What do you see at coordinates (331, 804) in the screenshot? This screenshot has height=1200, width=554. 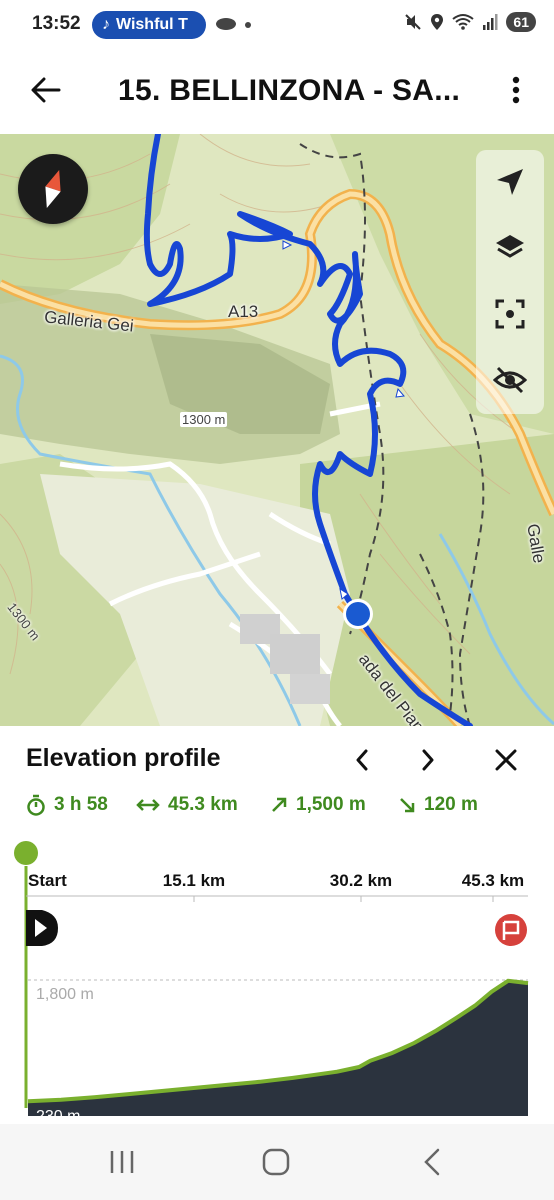 I see `stat-ascent-value: 1,500 m` at bounding box center [331, 804].